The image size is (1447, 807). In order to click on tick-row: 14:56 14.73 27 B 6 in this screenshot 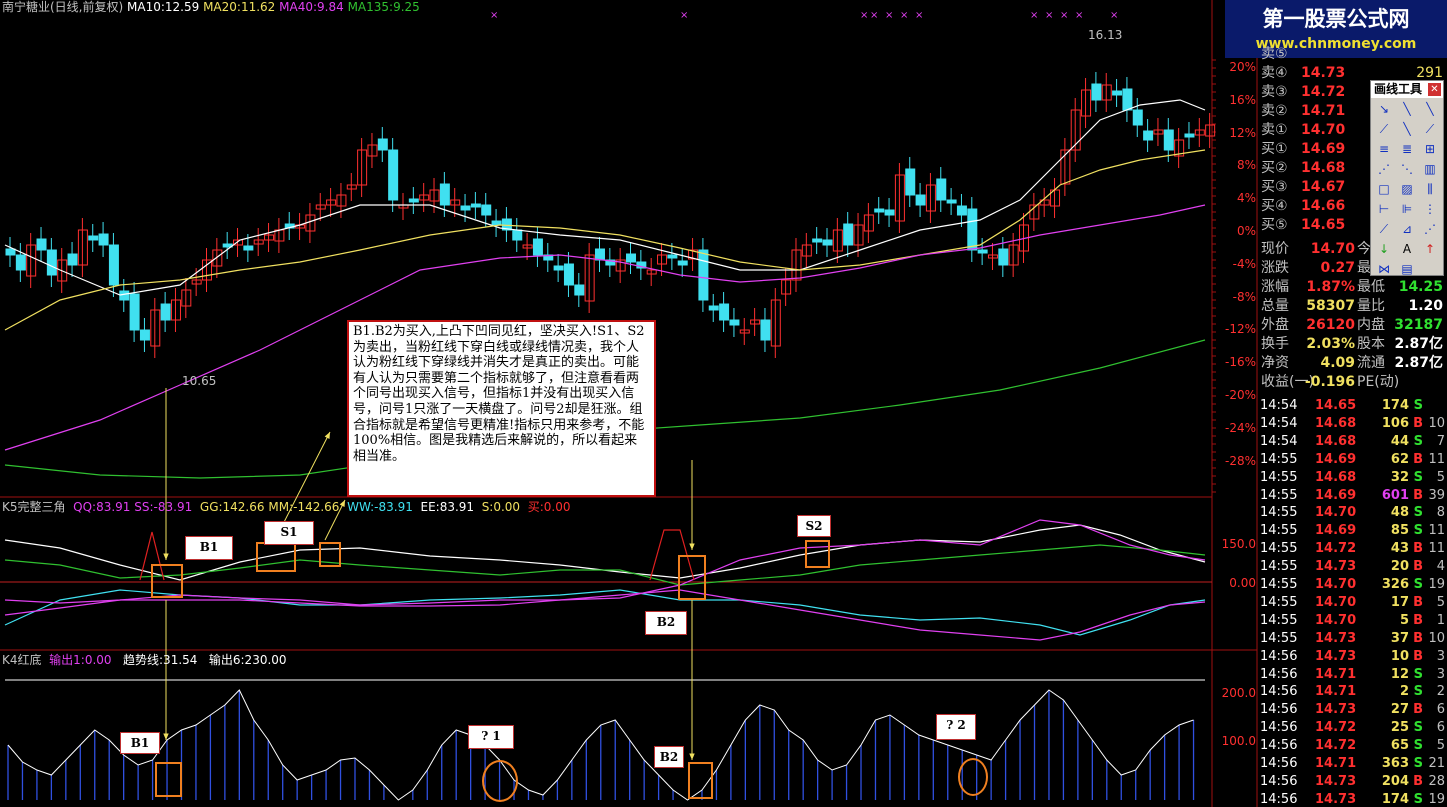, I will do `click(1352, 710)`.